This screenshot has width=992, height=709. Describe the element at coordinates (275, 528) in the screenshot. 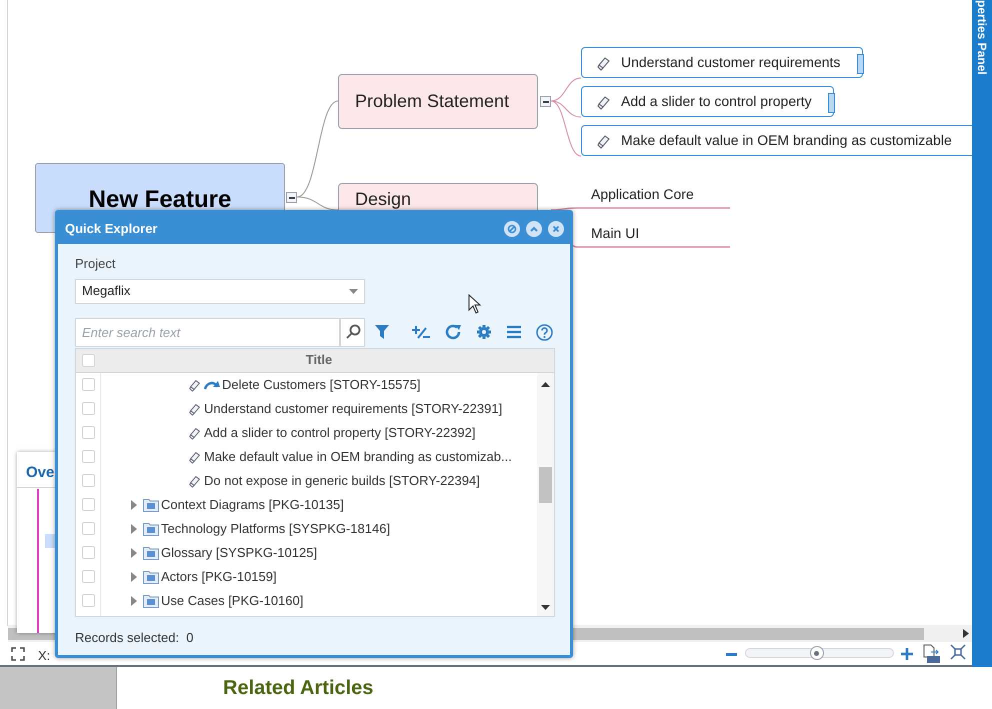

I see `tree-item-label: Technology Platforms [SYSPKG-18146]` at that location.